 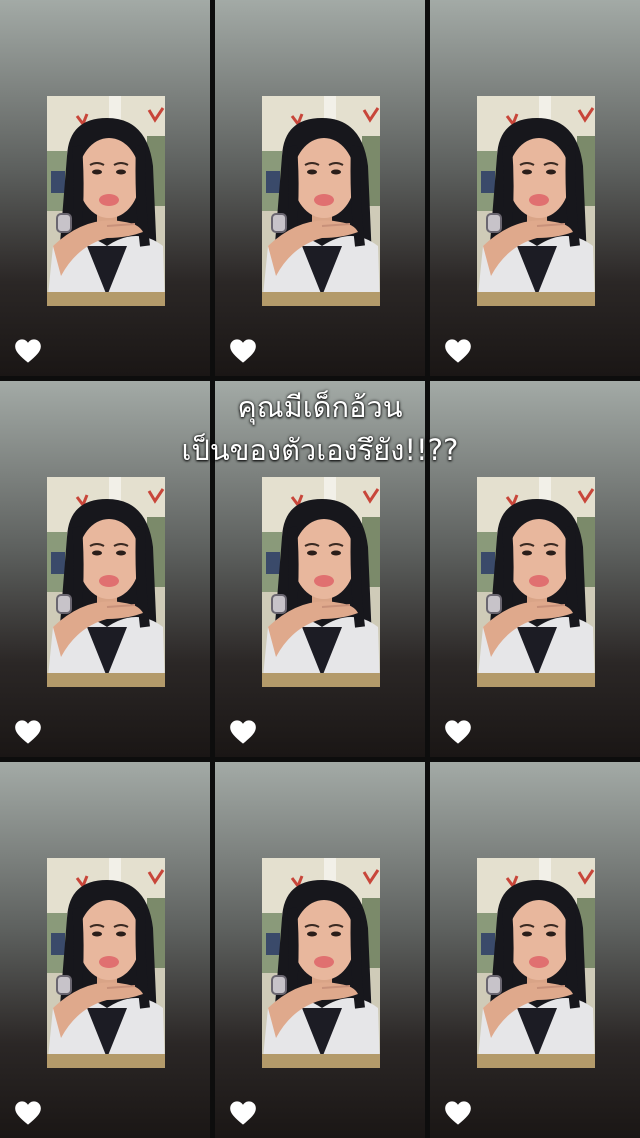 I want to click on caption-overlay: คุณมีเด็กอ้วน เป็นของตัวเองรึยัง!!??, so click(x=320, y=429).